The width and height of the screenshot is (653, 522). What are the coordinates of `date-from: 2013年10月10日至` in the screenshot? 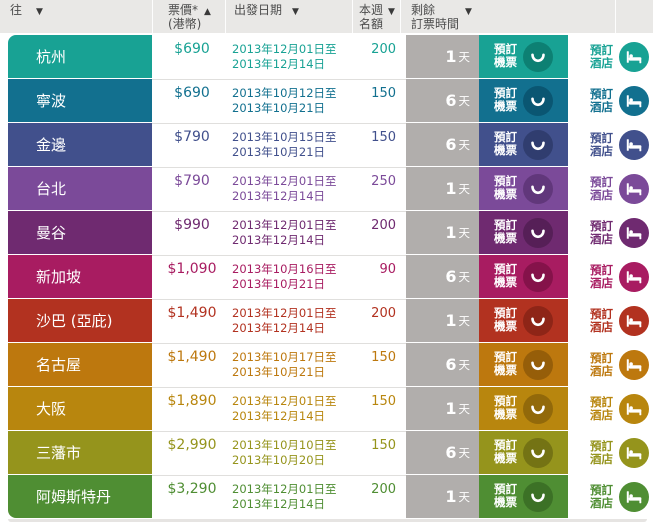 It's located at (284, 445).